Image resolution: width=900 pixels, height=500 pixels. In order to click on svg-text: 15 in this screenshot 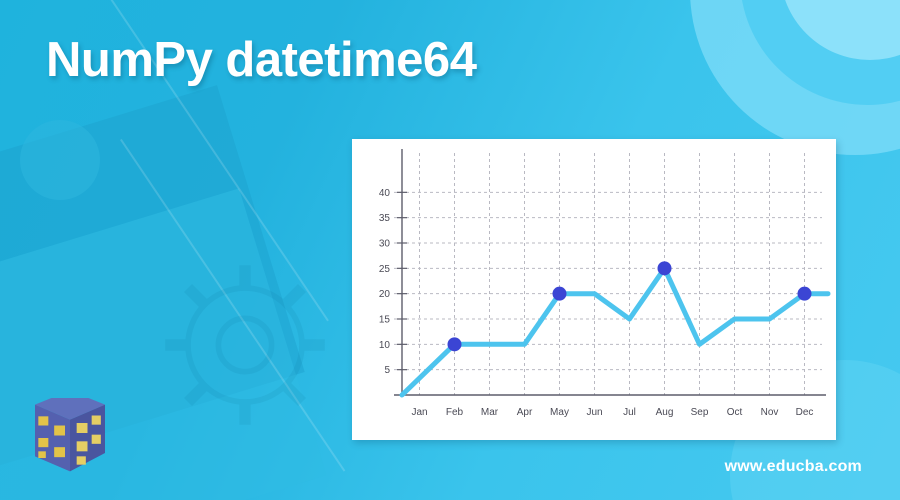, I will do `click(385, 320)`.